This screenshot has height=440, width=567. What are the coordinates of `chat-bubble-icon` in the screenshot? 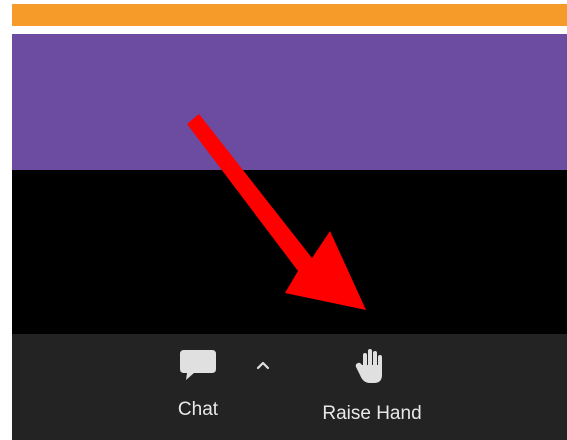 It's located at (198, 367).